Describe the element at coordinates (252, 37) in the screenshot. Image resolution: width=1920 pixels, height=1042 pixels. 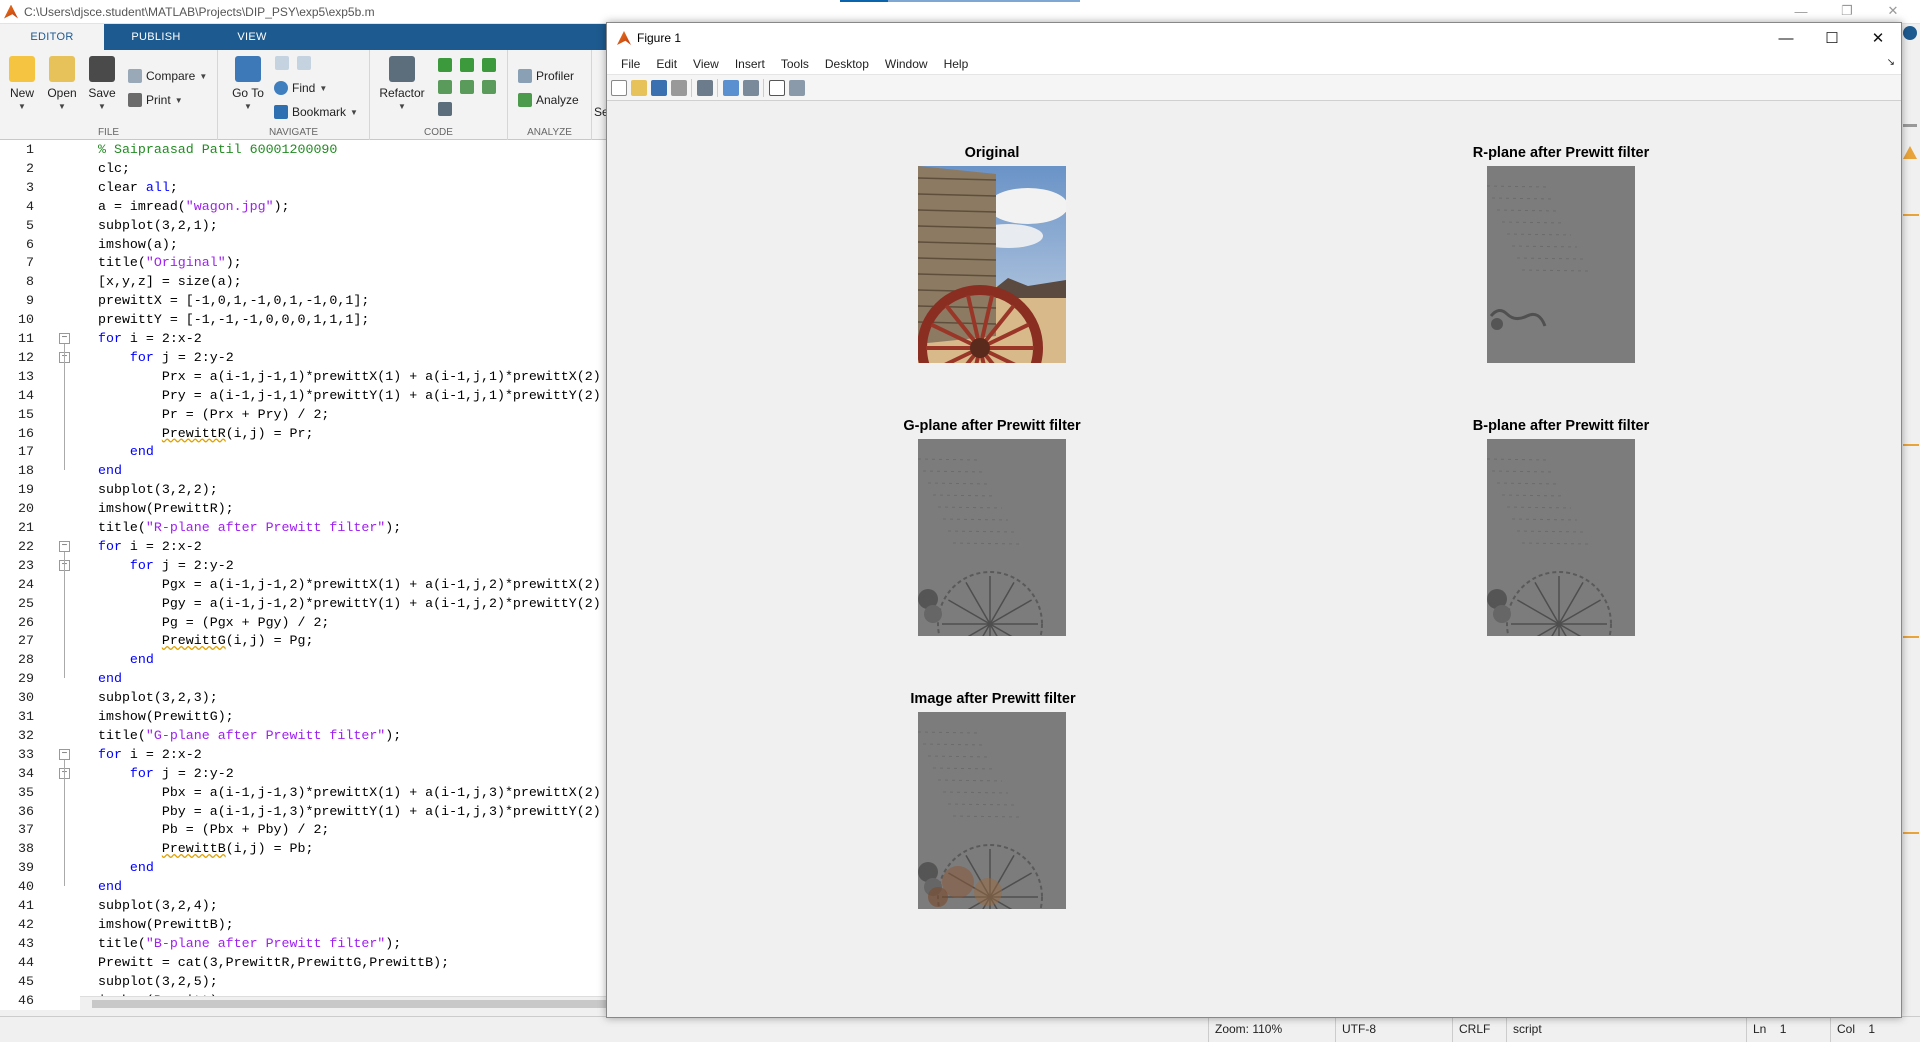
I see `tab-view: VIEW` at that location.